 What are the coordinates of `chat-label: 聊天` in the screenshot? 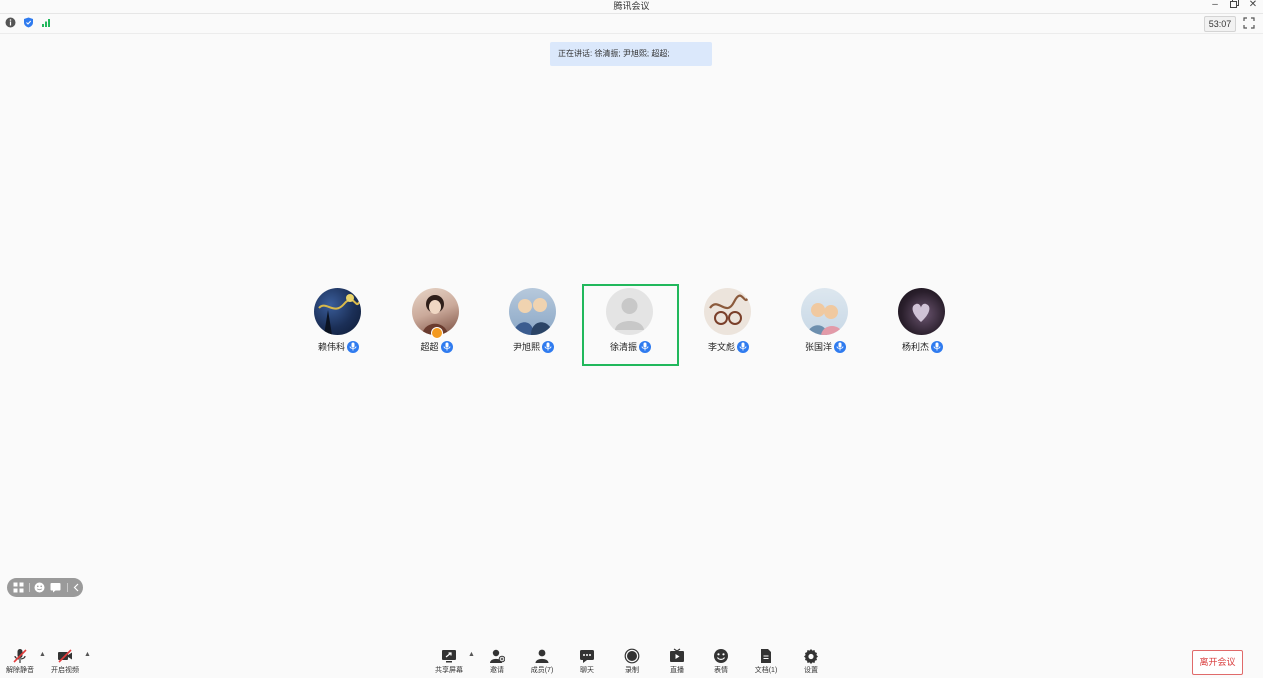 It's located at (587, 670).